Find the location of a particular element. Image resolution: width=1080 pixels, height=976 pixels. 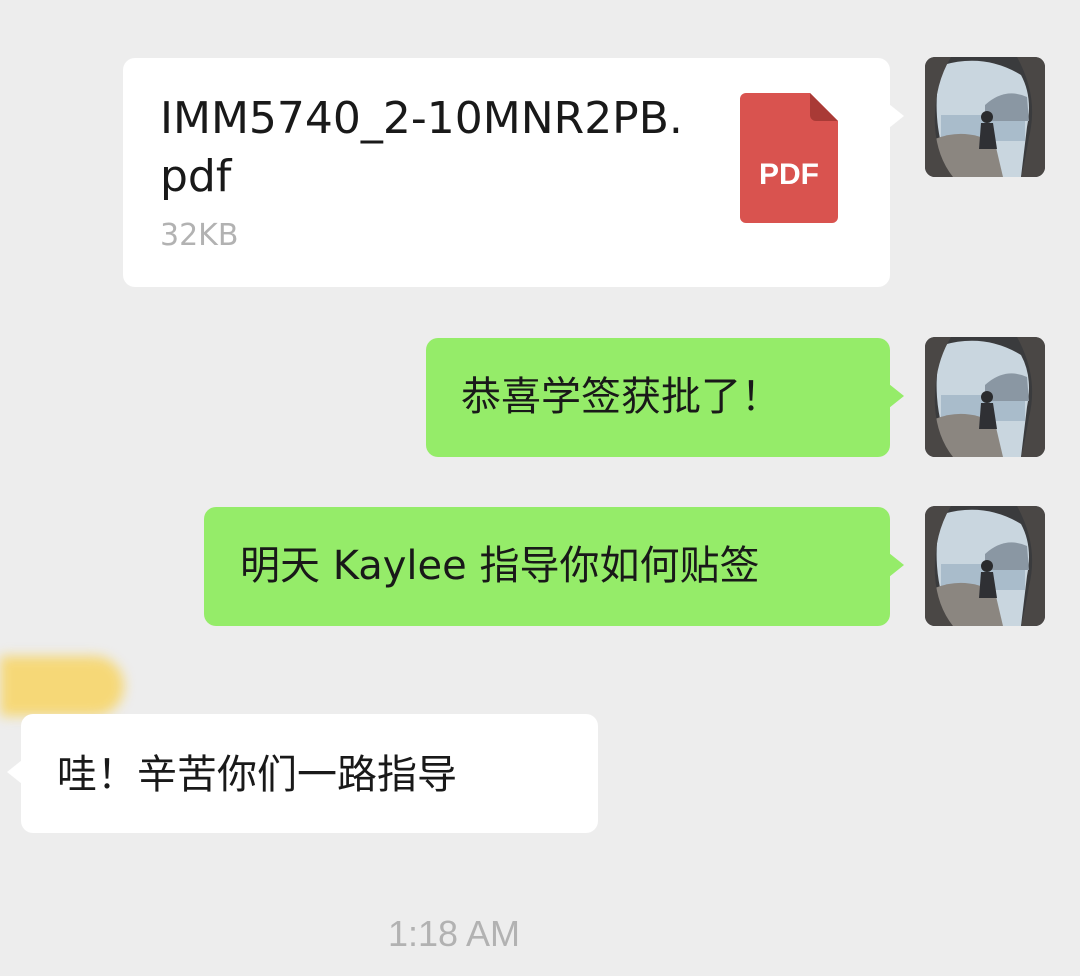

message-timestamp: 1:18 AM is located at coordinates (454, 933).